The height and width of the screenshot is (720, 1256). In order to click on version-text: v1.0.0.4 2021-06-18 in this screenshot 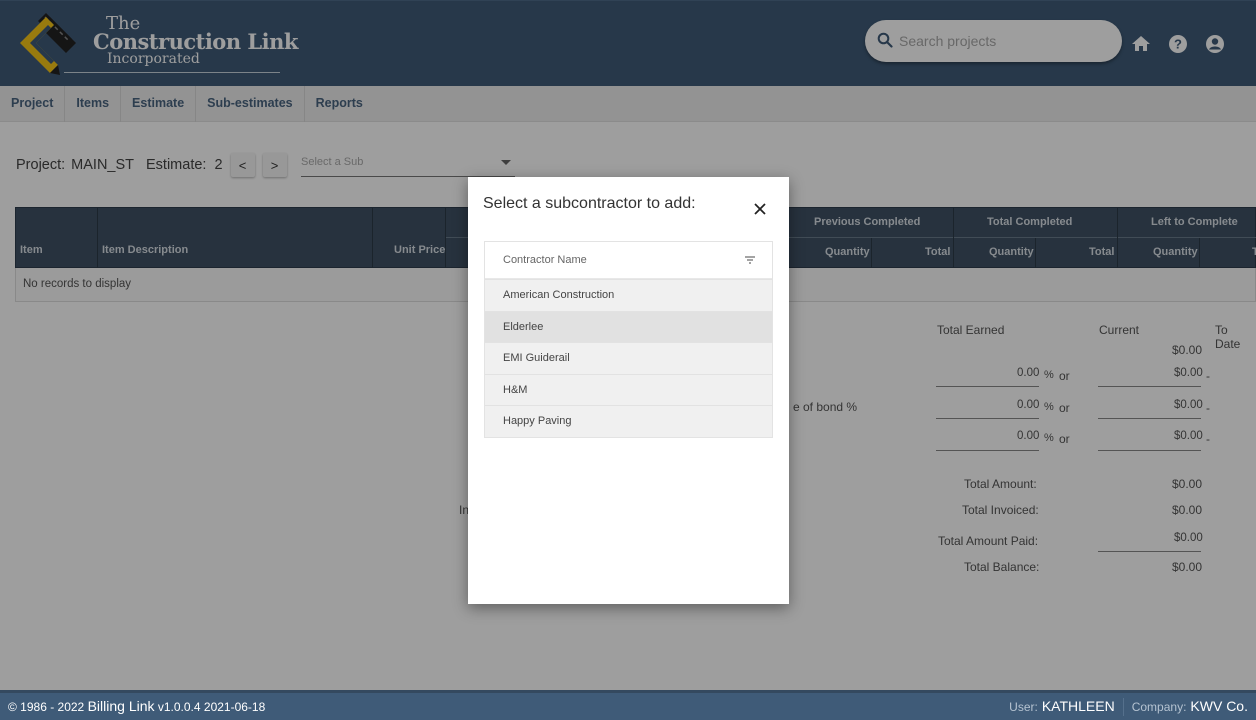, I will do `click(211, 707)`.